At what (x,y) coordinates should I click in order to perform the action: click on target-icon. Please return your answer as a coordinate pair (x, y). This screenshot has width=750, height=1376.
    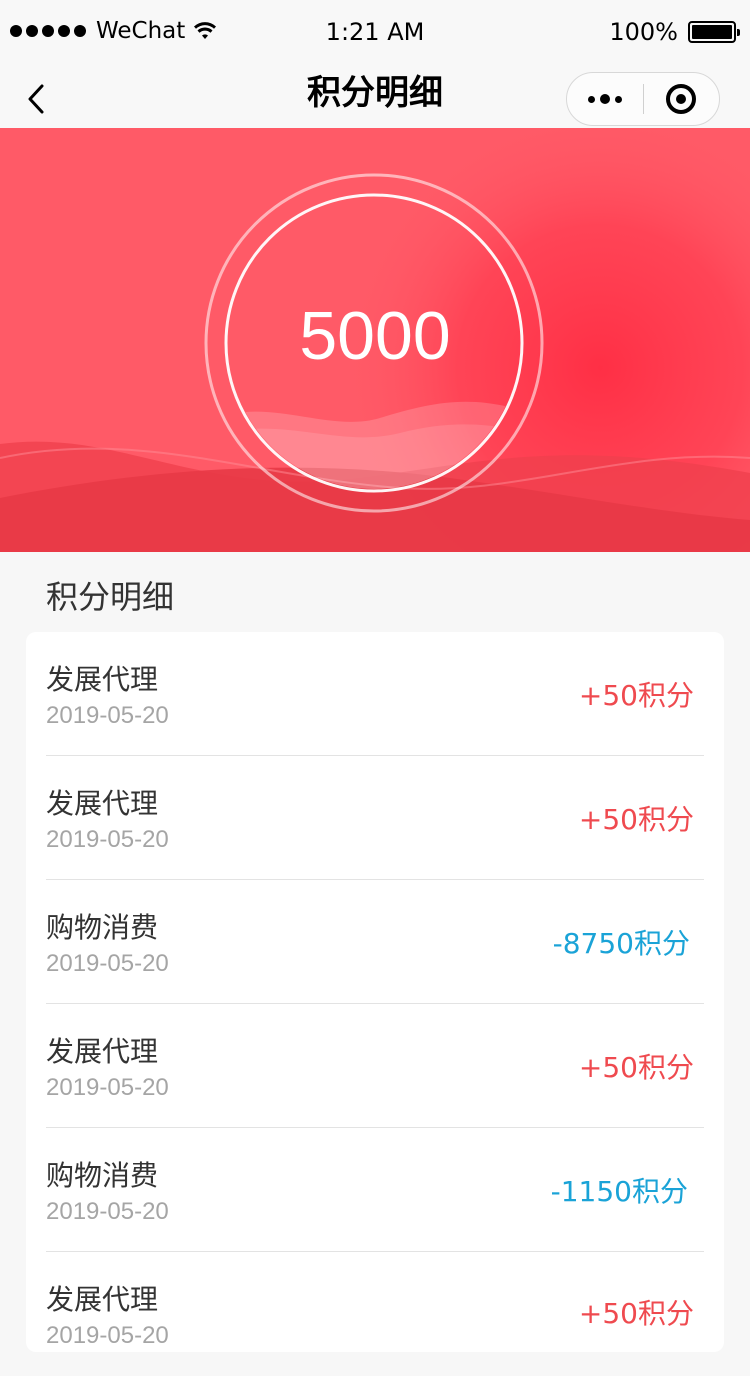
    Looking at the image, I should click on (681, 99).